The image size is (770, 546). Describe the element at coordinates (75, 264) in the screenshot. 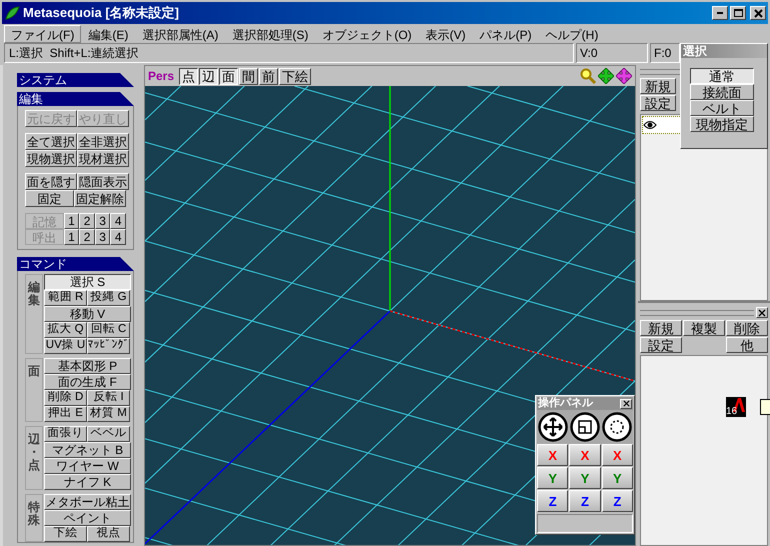

I see `section-header: コマンド` at that location.